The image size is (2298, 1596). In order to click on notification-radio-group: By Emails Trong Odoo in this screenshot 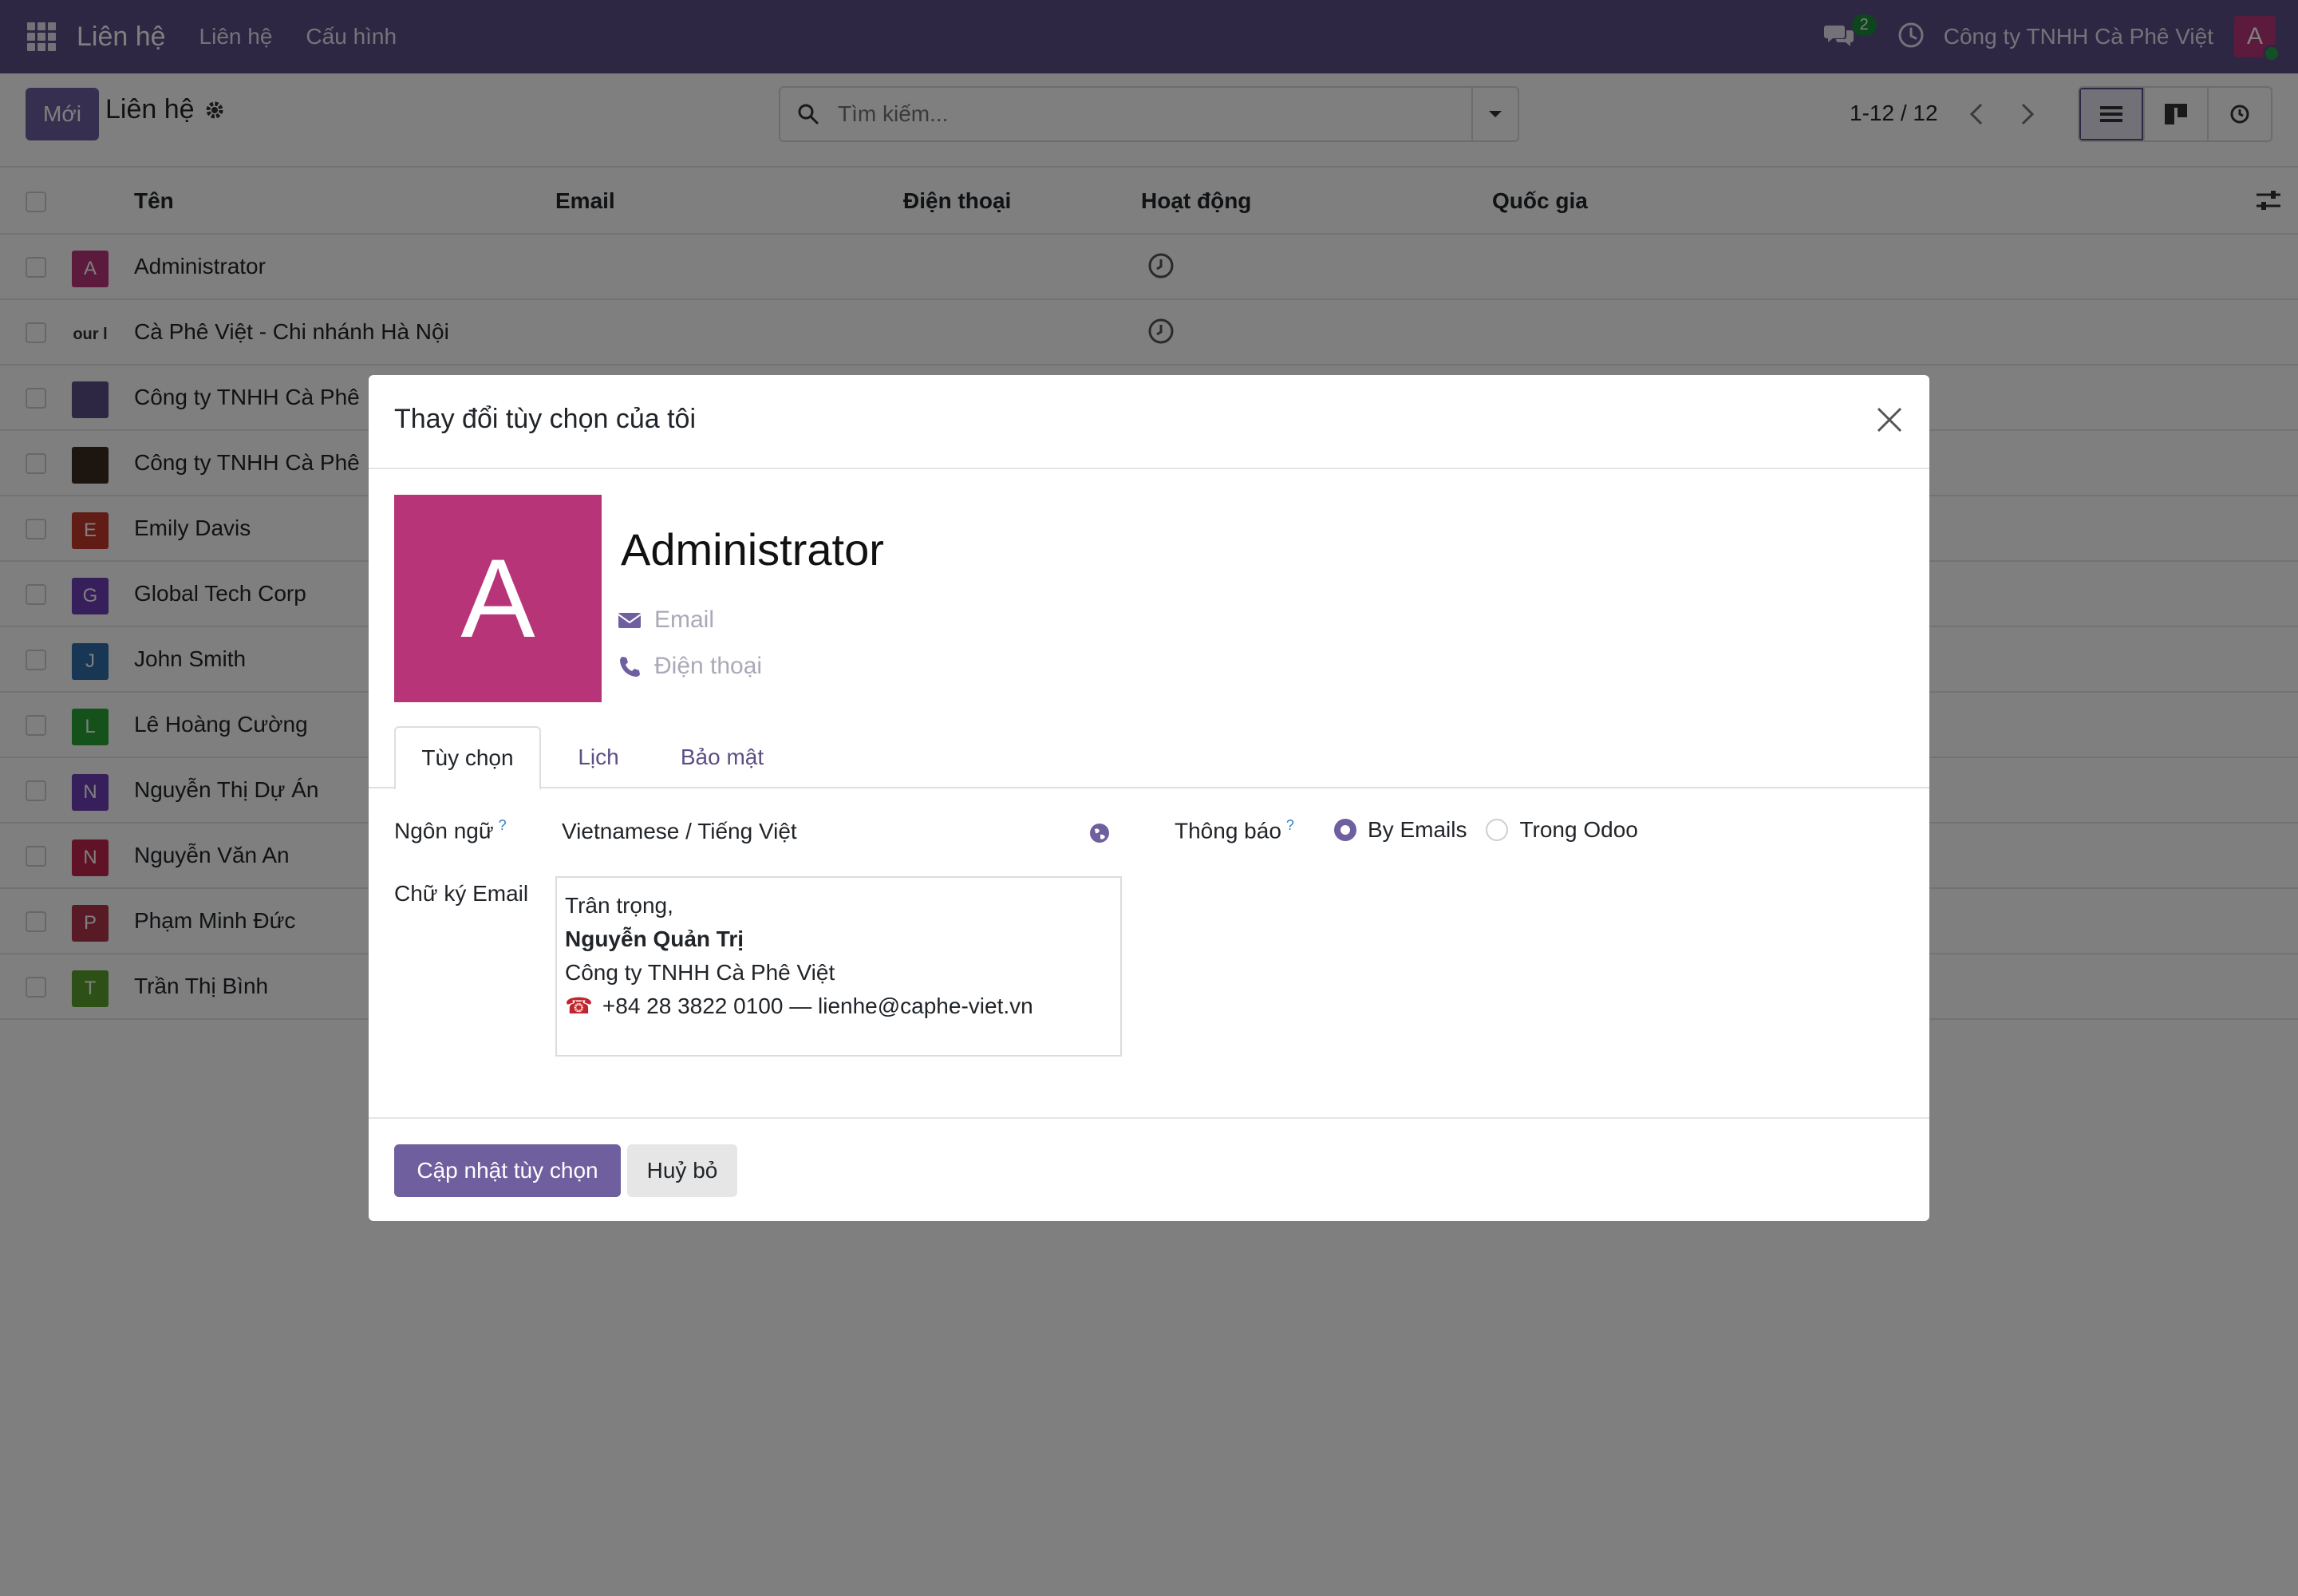, I will do `click(1486, 830)`.